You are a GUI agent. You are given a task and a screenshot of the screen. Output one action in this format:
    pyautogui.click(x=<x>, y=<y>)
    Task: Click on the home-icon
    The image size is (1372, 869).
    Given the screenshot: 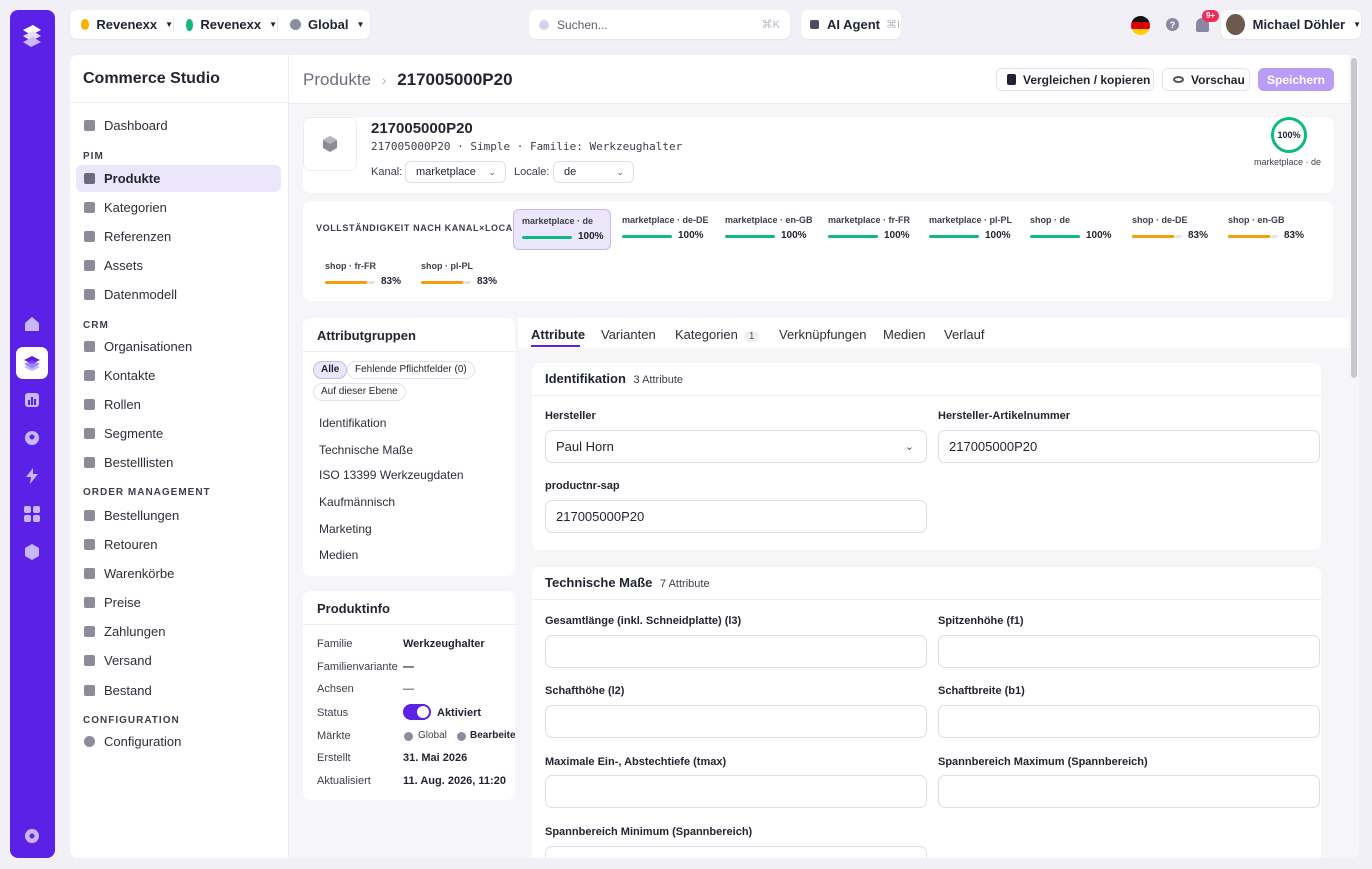 What is the action you would take?
    pyautogui.click(x=32, y=324)
    